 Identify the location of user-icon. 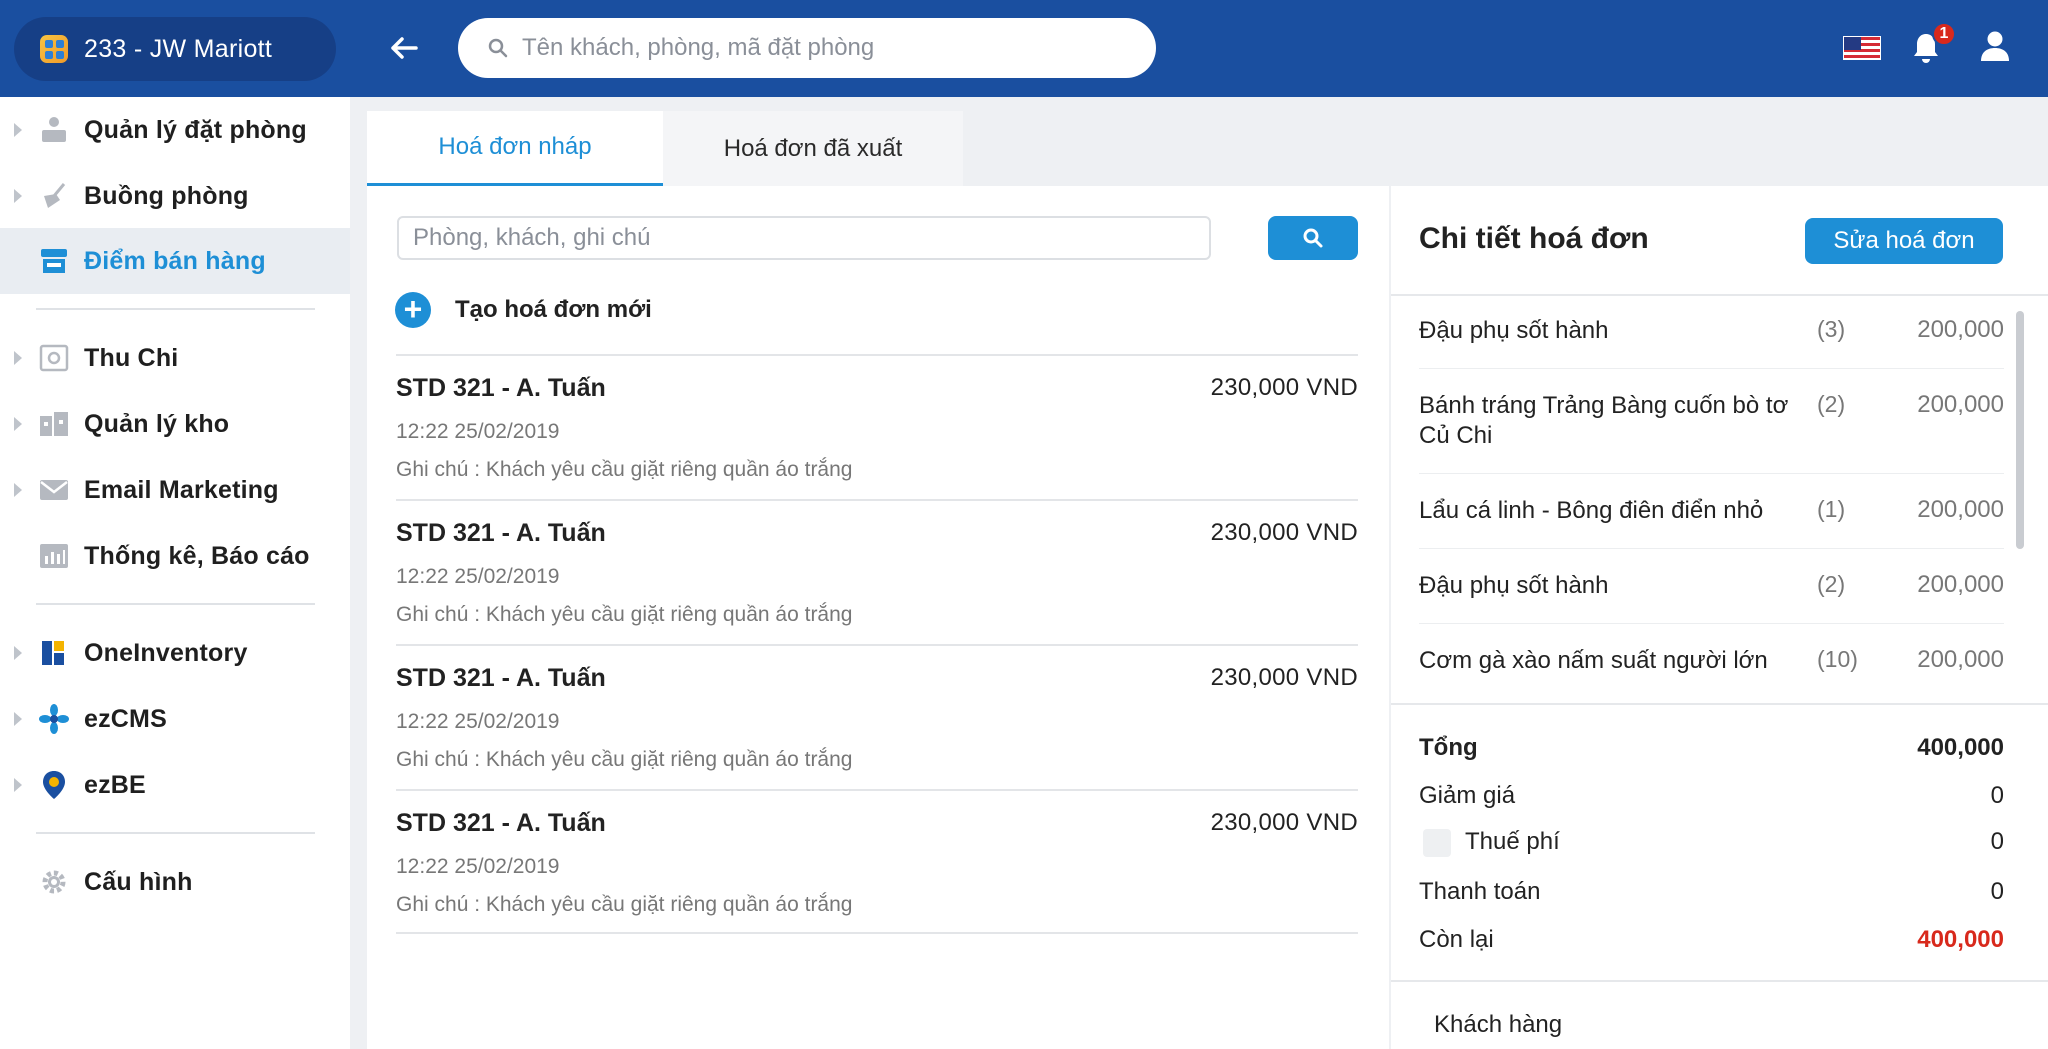
(1996, 47).